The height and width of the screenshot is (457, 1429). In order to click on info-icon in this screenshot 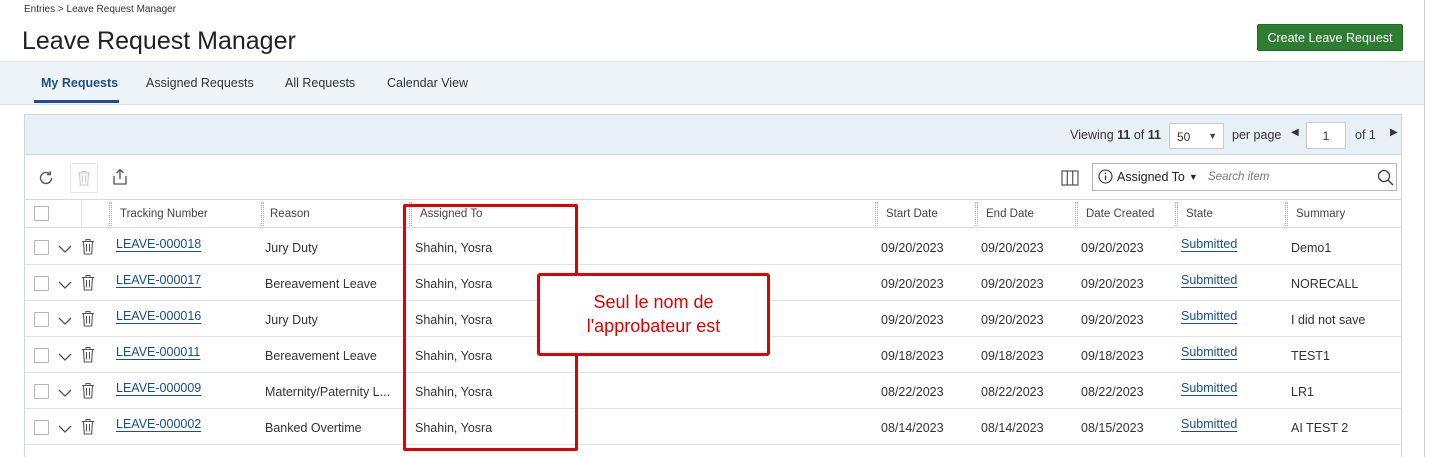, I will do `click(1105, 176)`.